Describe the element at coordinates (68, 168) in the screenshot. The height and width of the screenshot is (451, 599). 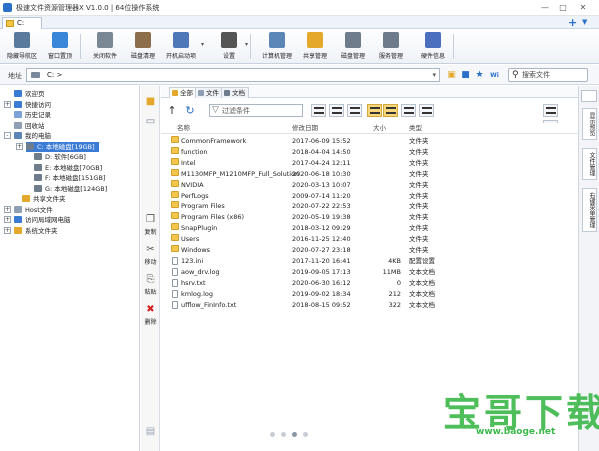
I see `tree-item: E: 本地磁盘[70GB]` at that location.